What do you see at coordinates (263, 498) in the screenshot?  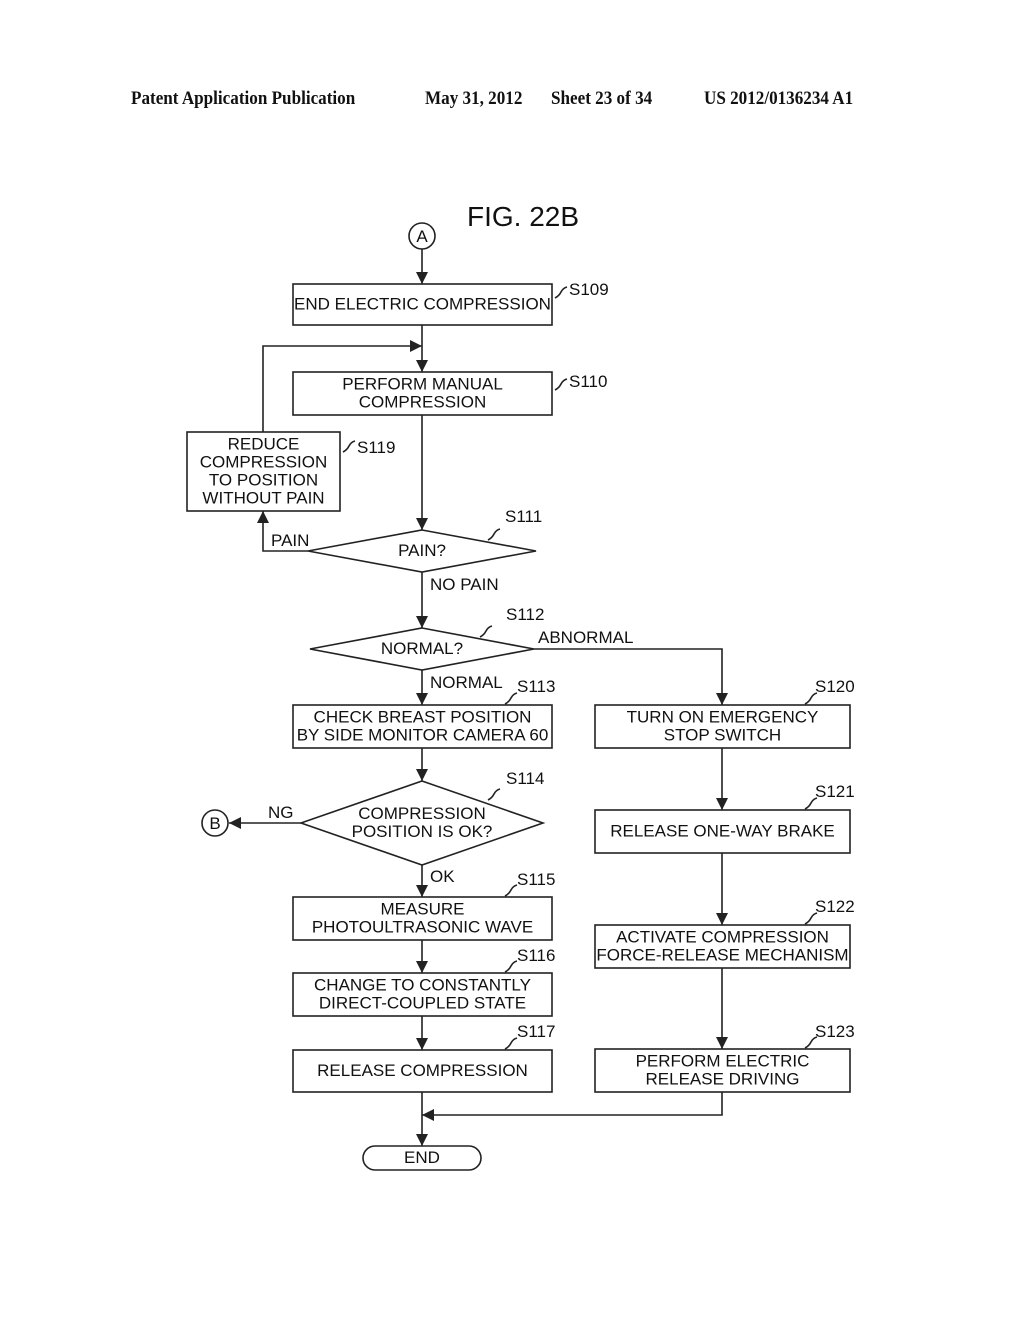 I see `process-box-s119-text-line: WITHOUT PAIN` at bounding box center [263, 498].